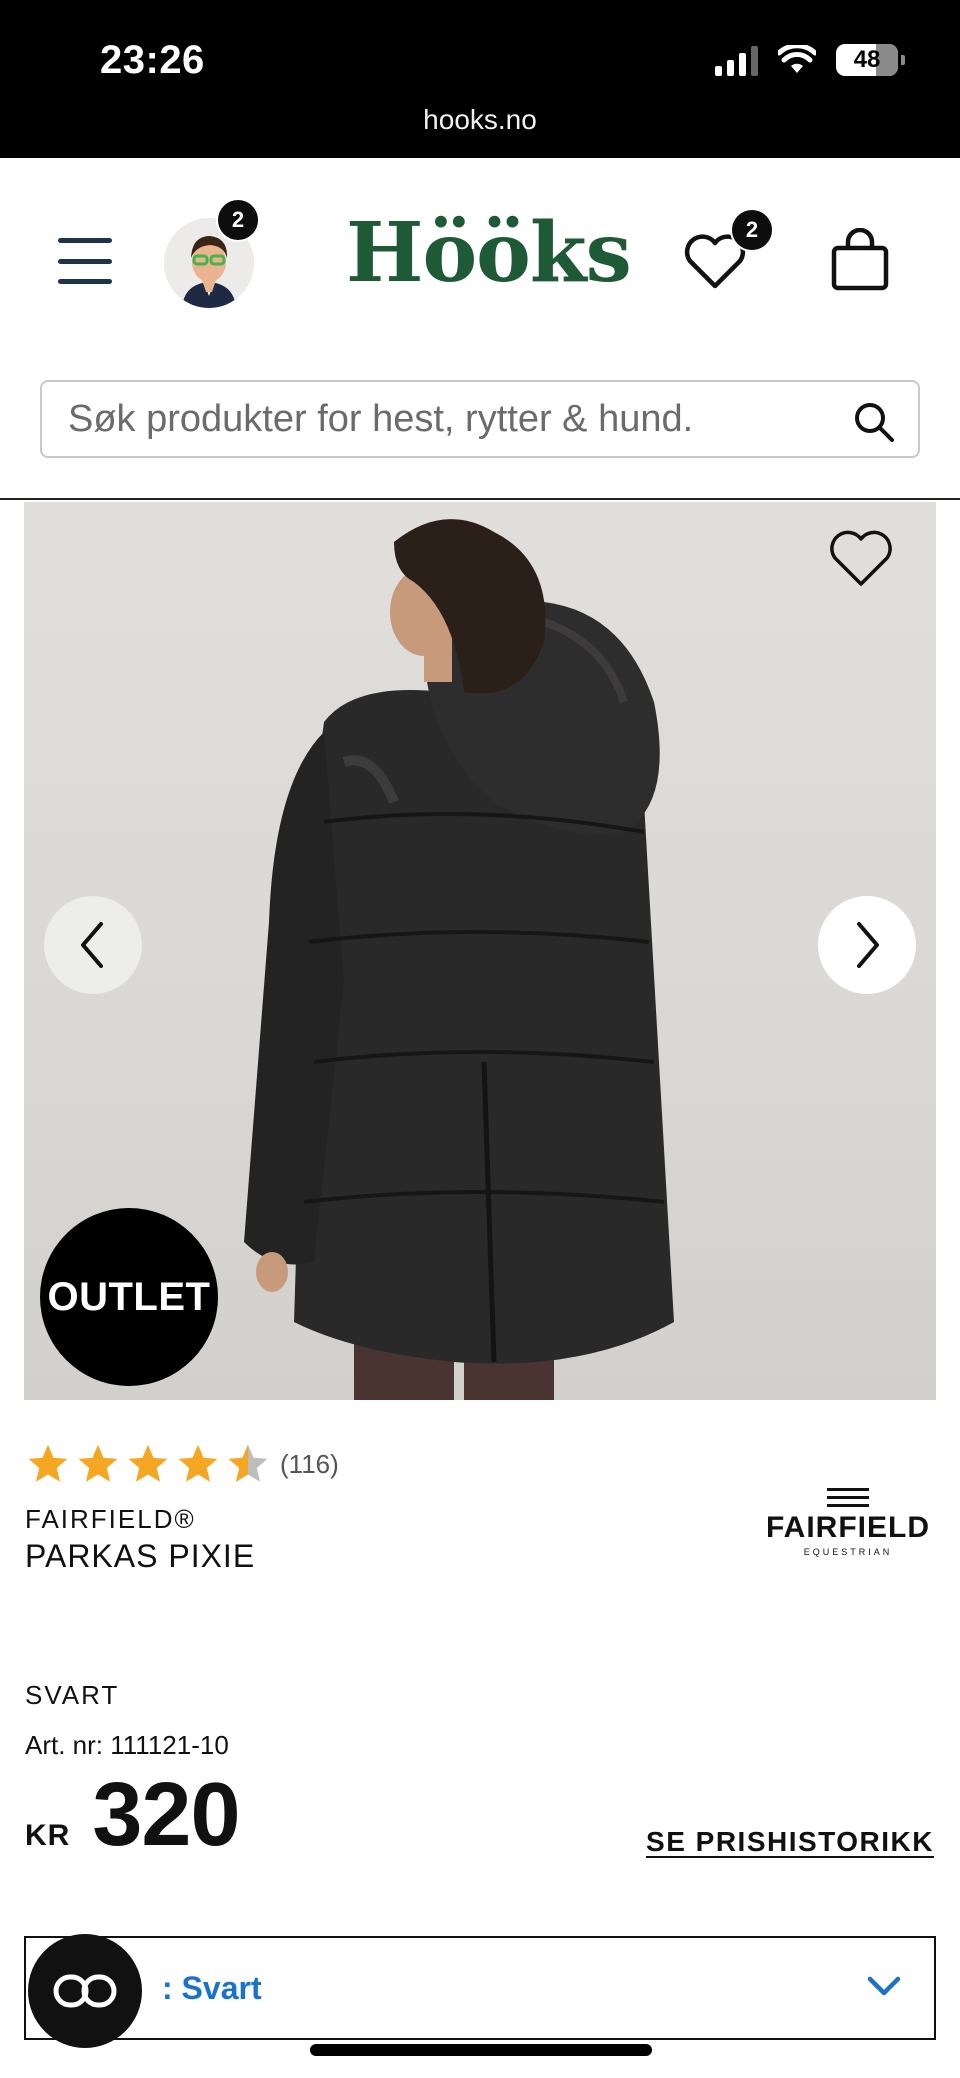 This screenshot has height=2078, width=960. I want to click on heart-icon, so click(861, 558).